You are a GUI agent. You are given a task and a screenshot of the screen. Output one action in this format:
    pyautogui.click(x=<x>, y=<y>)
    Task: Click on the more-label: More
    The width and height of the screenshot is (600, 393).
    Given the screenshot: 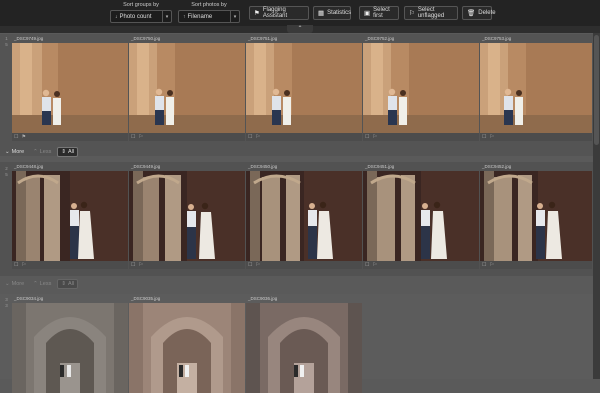 What is the action you would take?
    pyautogui.click(x=18, y=151)
    